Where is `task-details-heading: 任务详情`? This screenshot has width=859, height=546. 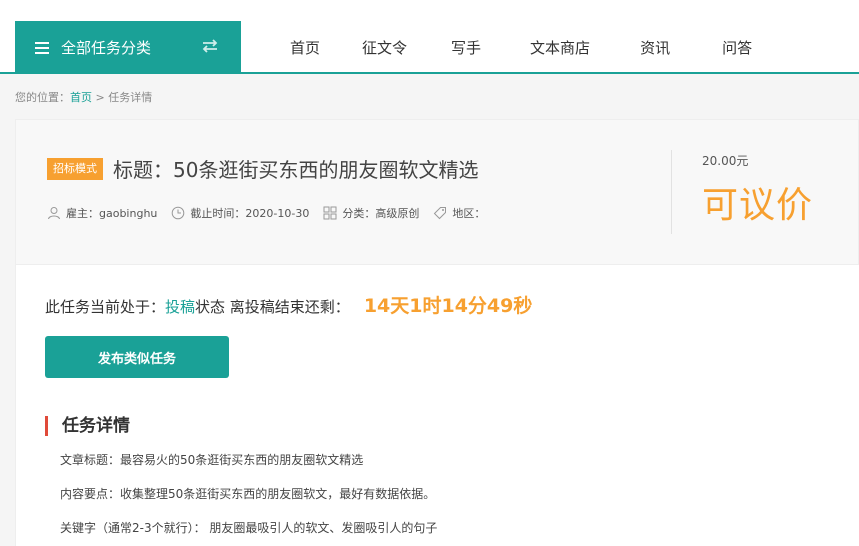
task-details-heading: 任务详情 is located at coordinates (87, 426).